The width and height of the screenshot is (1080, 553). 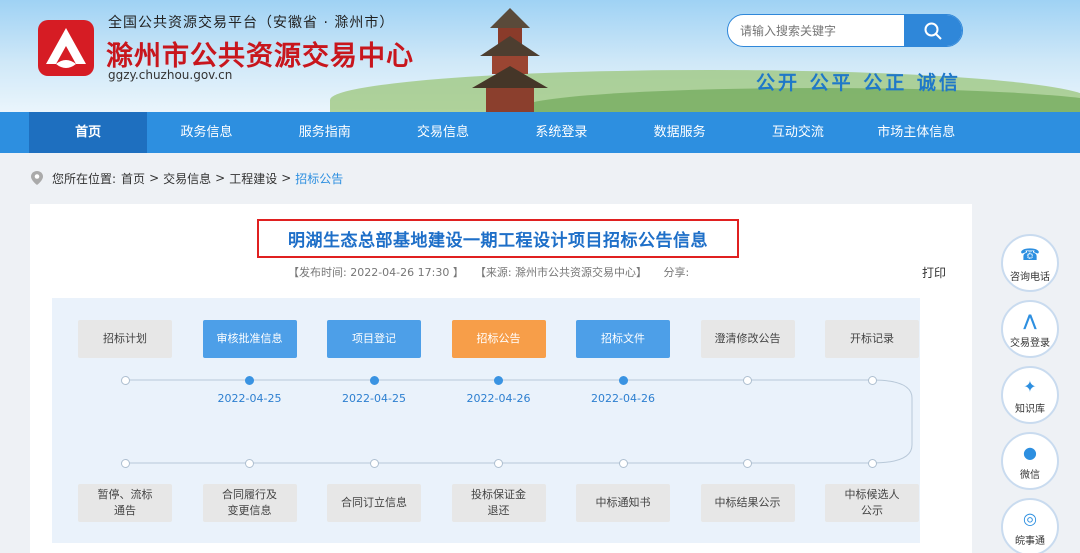 What do you see at coordinates (561, 132) in the screenshot?
I see `nav-system-login: 系统登录` at bounding box center [561, 132].